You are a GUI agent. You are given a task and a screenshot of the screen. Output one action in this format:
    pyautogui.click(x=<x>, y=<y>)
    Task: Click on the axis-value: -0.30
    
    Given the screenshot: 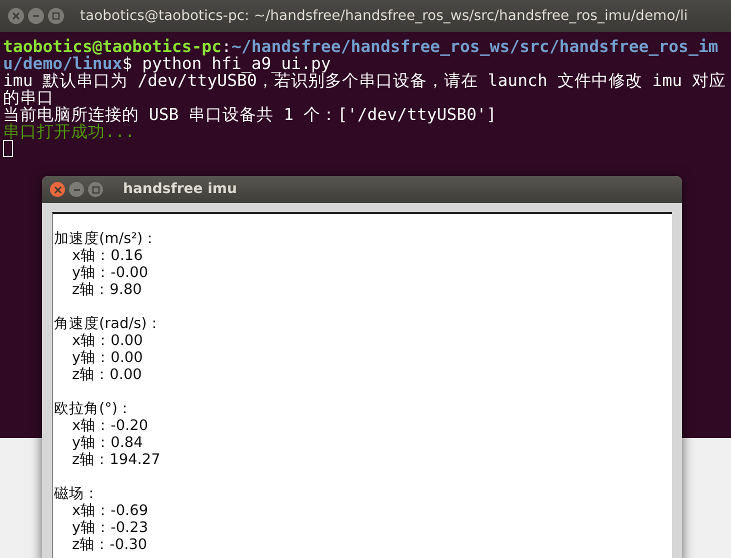 What is the action you would take?
    pyautogui.click(x=129, y=545)
    